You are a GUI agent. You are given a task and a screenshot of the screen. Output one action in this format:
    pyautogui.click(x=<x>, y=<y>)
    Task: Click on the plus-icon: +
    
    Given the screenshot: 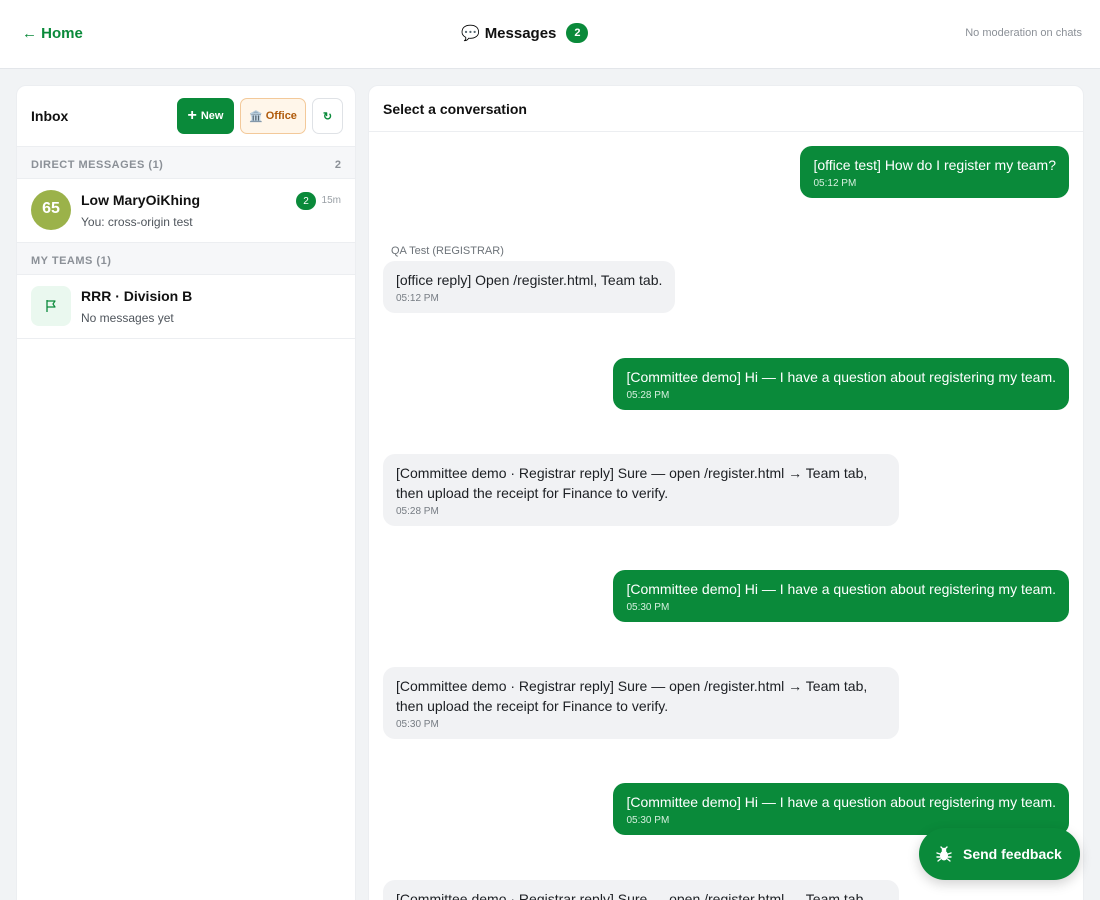 What is the action you would take?
    pyautogui.click(x=192, y=115)
    